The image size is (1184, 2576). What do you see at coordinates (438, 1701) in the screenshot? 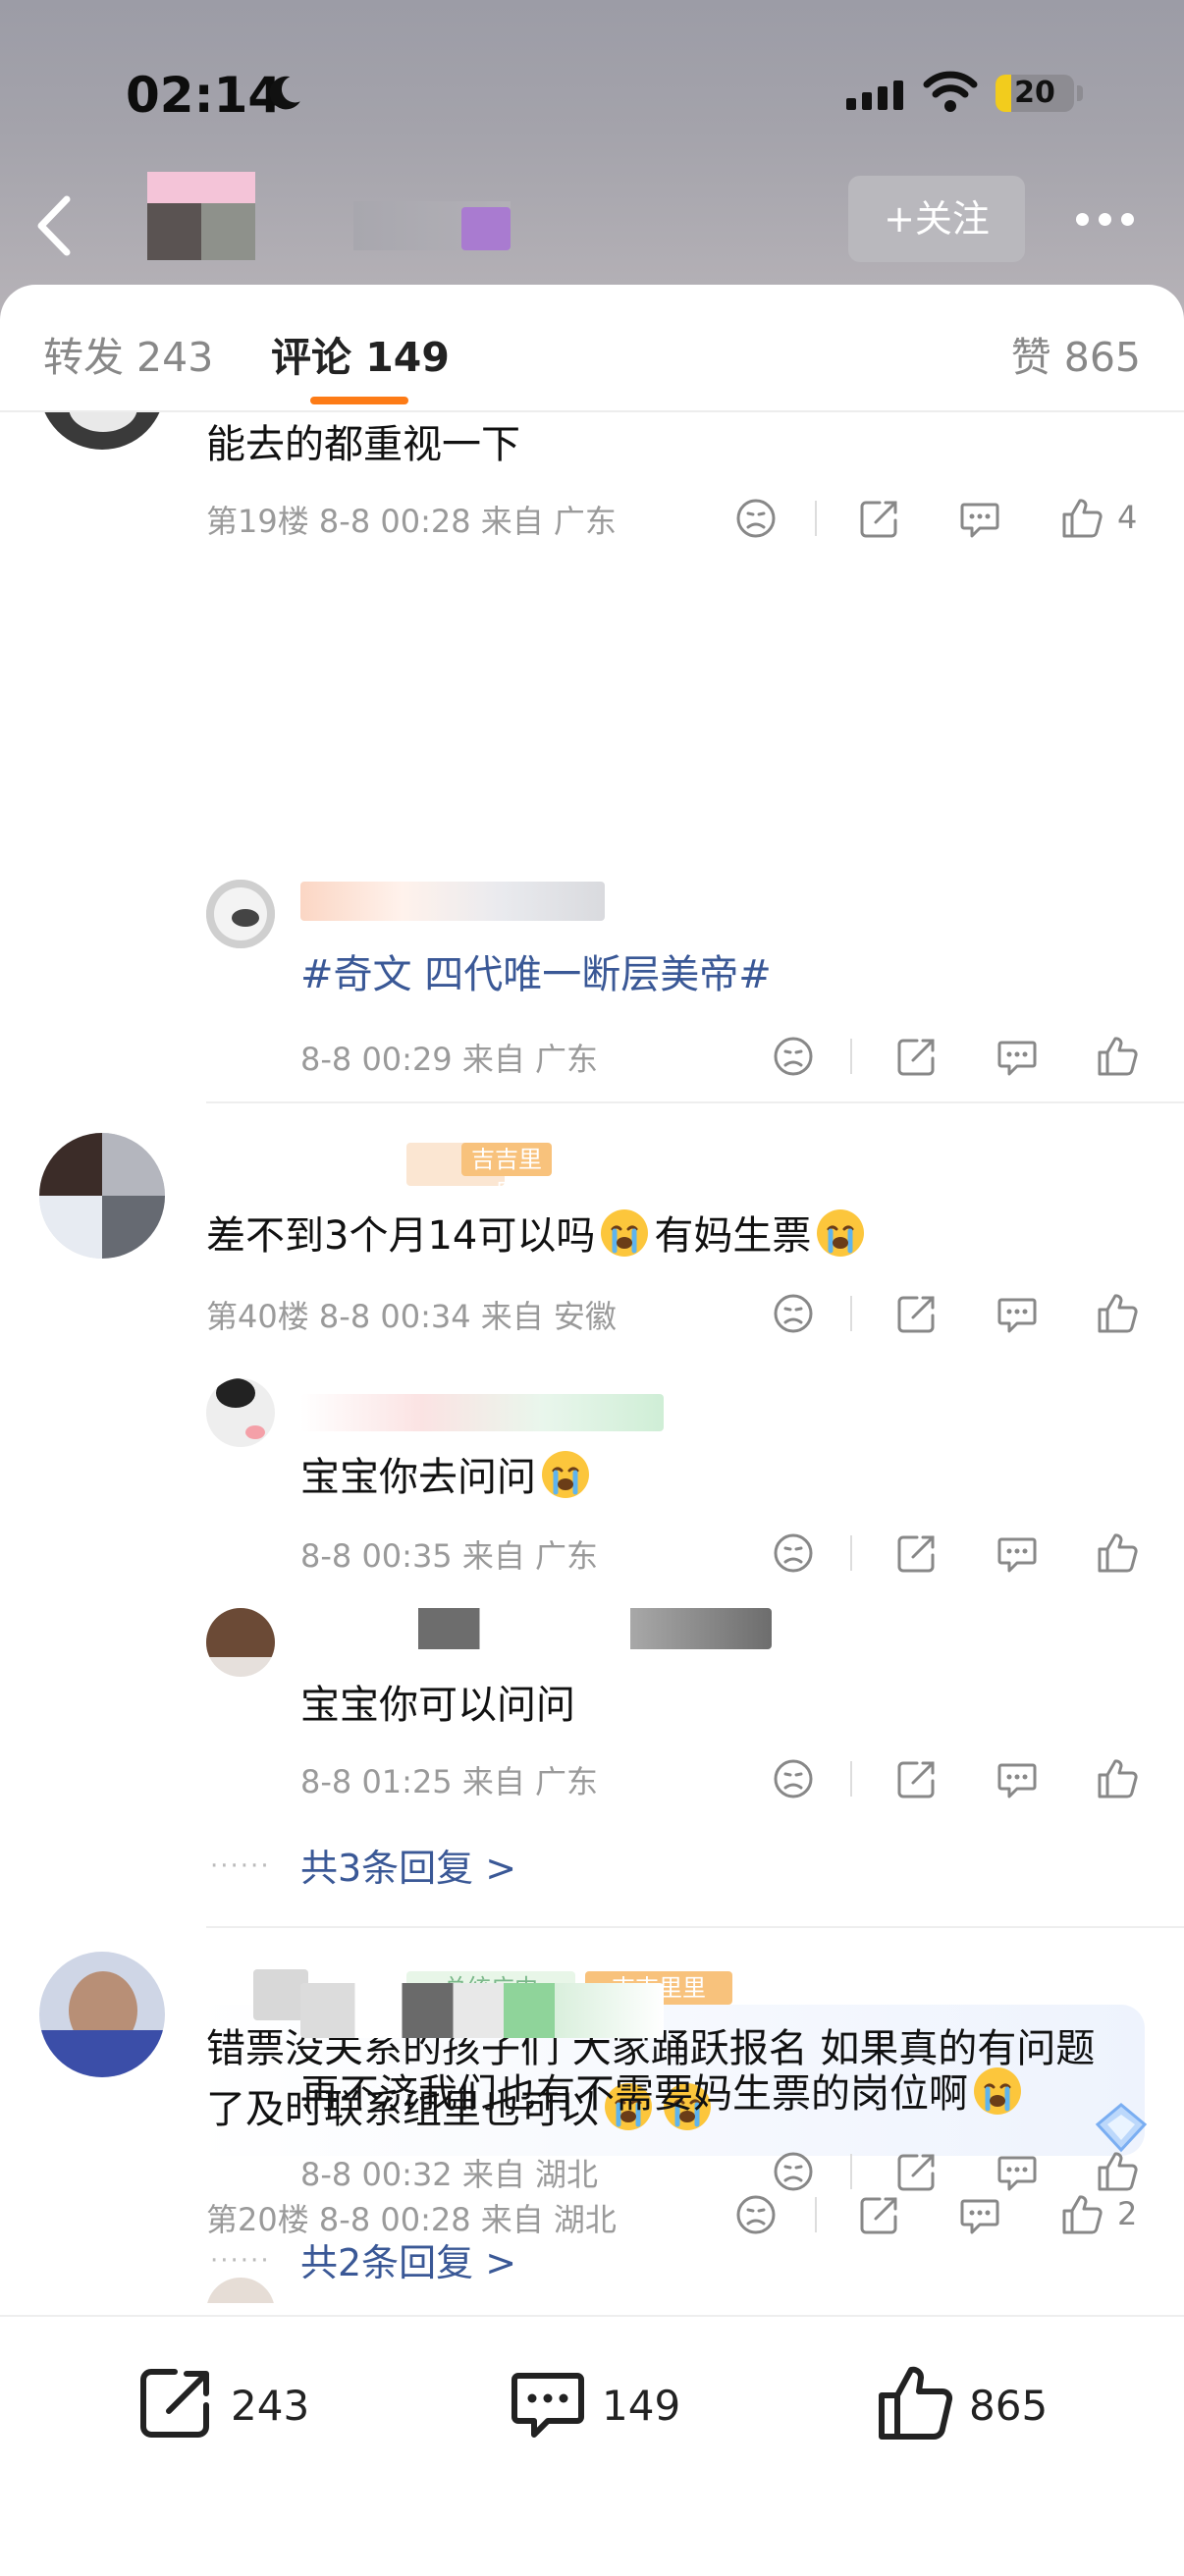
I see `reply-text: 宝宝你可以问问` at bounding box center [438, 1701].